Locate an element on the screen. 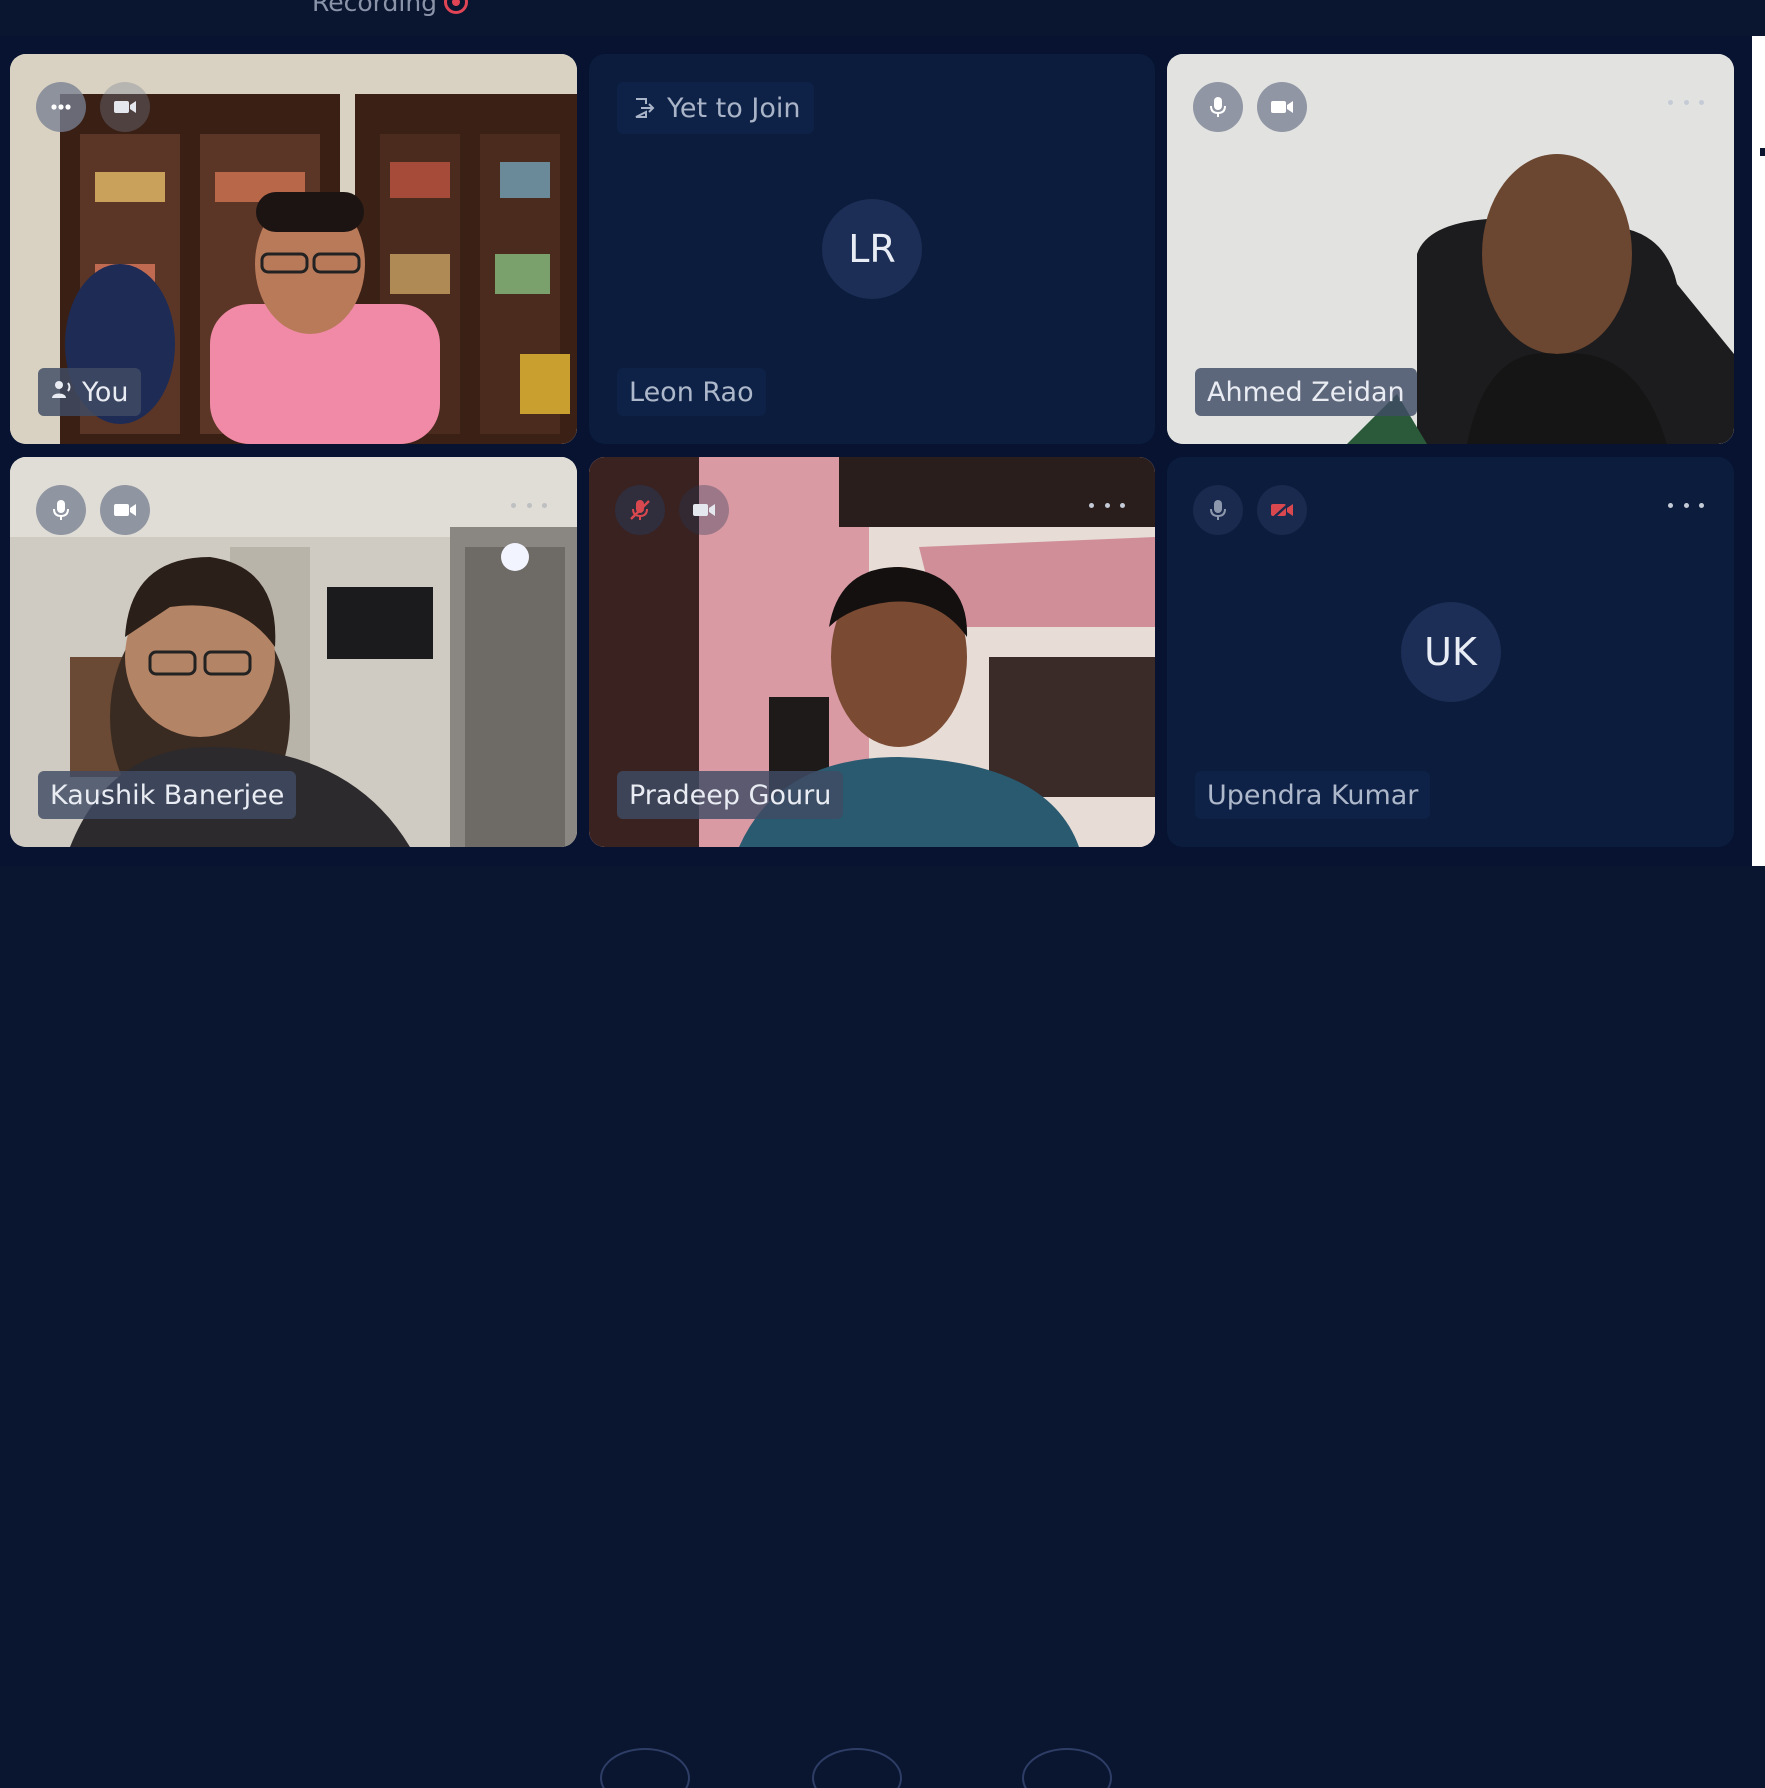 The width and height of the screenshot is (1765, 1788). camera-off-icon is located at coordinates (1282, 510).